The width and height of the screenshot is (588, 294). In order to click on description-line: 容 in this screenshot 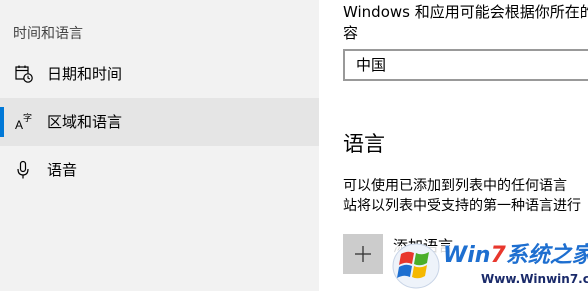, I will do `click(351, 33)`.